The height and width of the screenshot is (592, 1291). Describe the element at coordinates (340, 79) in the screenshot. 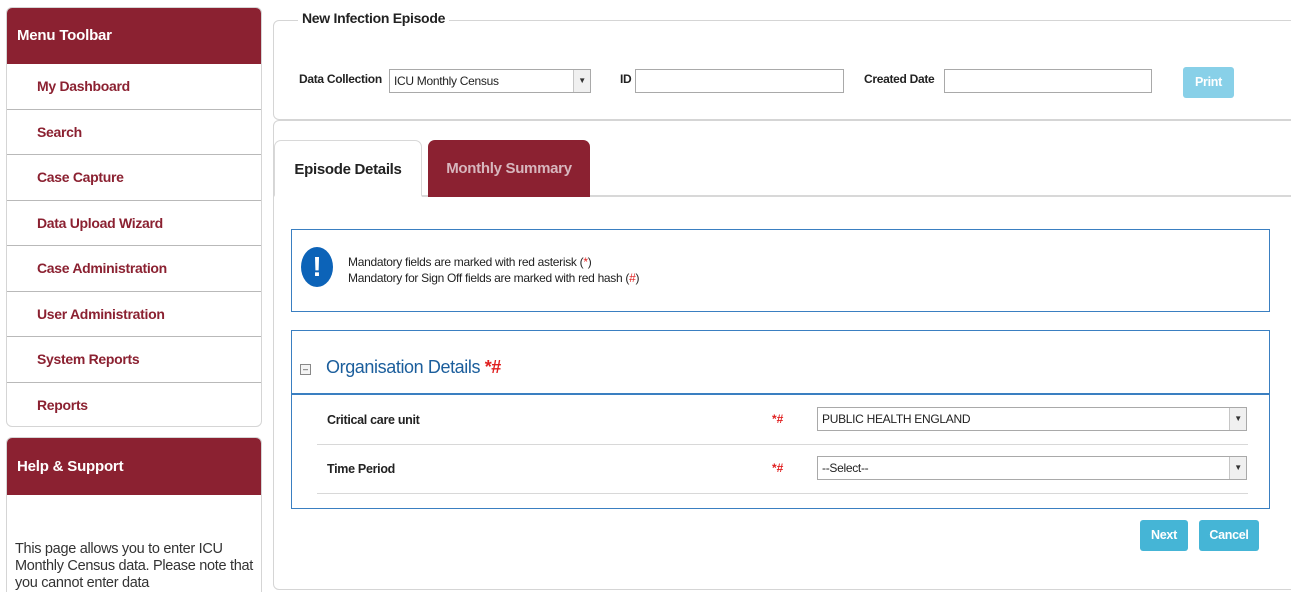

I see `data-collection-label: Data Collection` at that location.